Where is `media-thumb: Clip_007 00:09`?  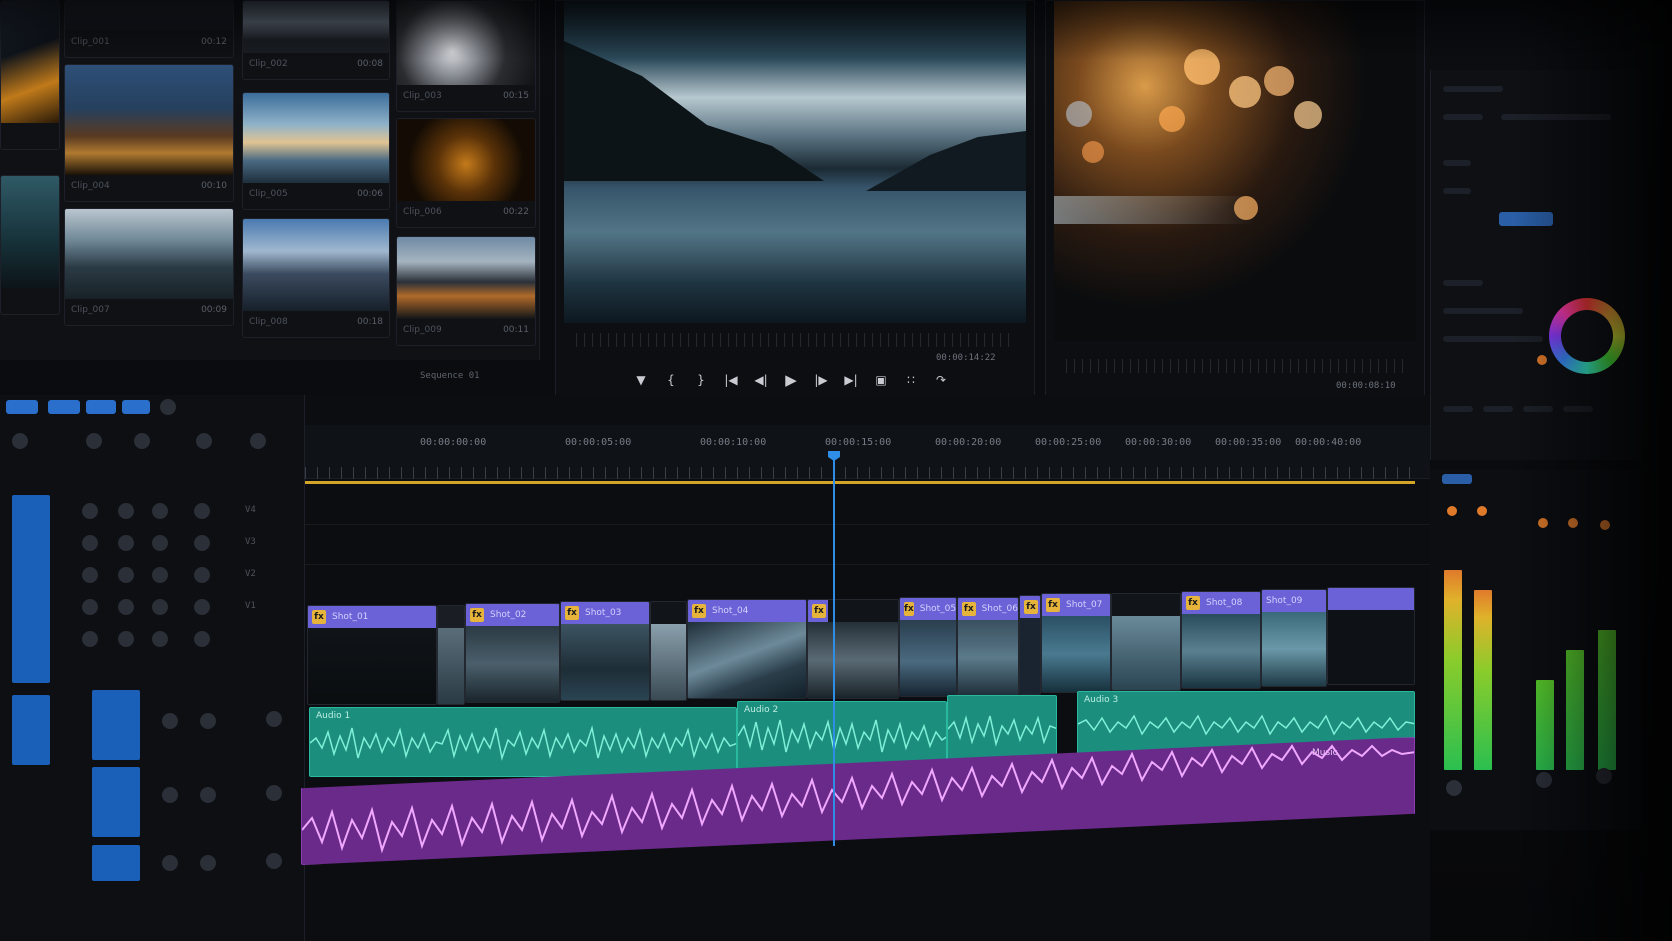 media-thumb: Clip_007 00:09 is located at coordinates (149, 267).